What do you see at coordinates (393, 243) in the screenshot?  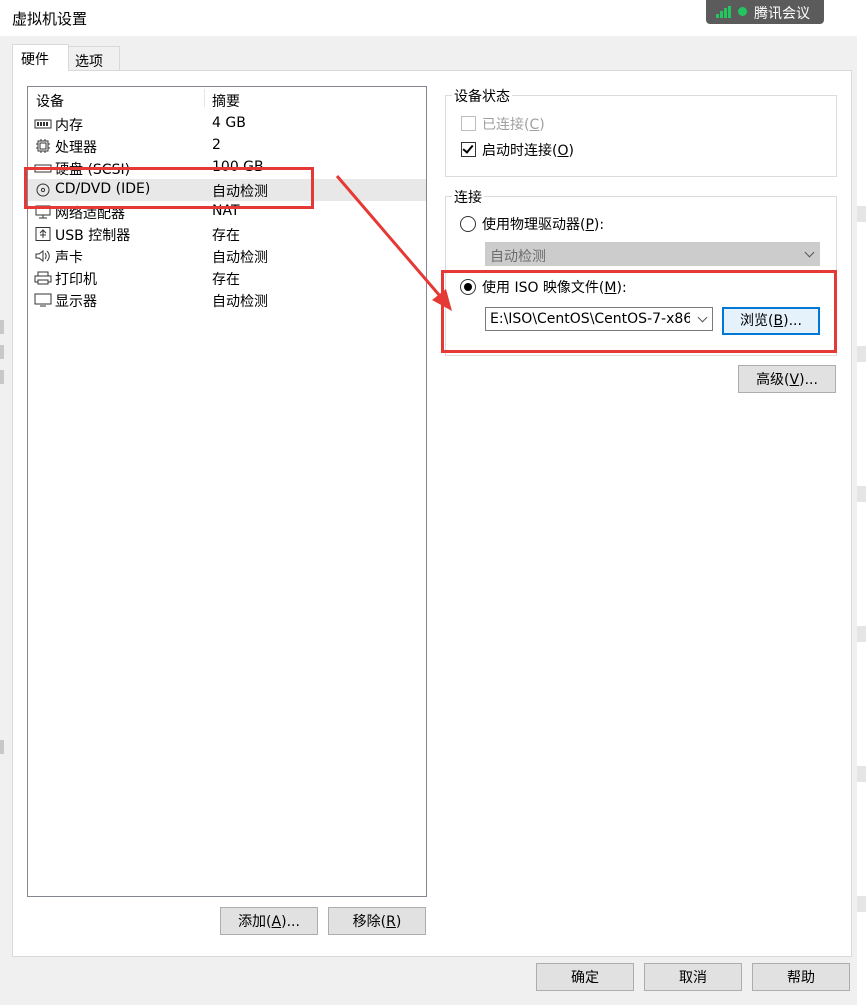 I see `annotation-arrow` at bounding box center [393, 243].